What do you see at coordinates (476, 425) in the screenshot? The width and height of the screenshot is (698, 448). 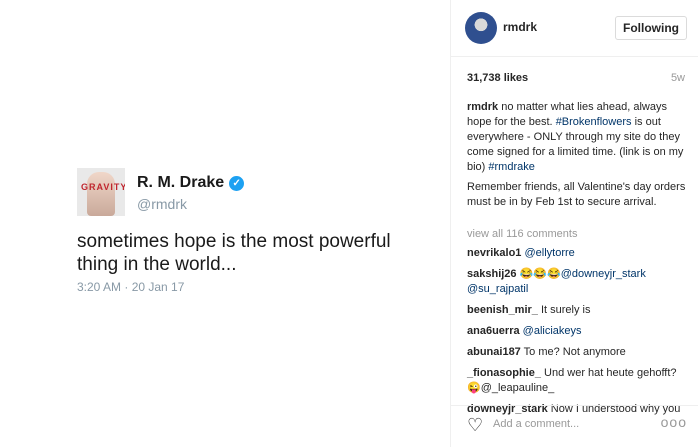 I see `heart-icon: ♡` at bounding box center [476, 425].